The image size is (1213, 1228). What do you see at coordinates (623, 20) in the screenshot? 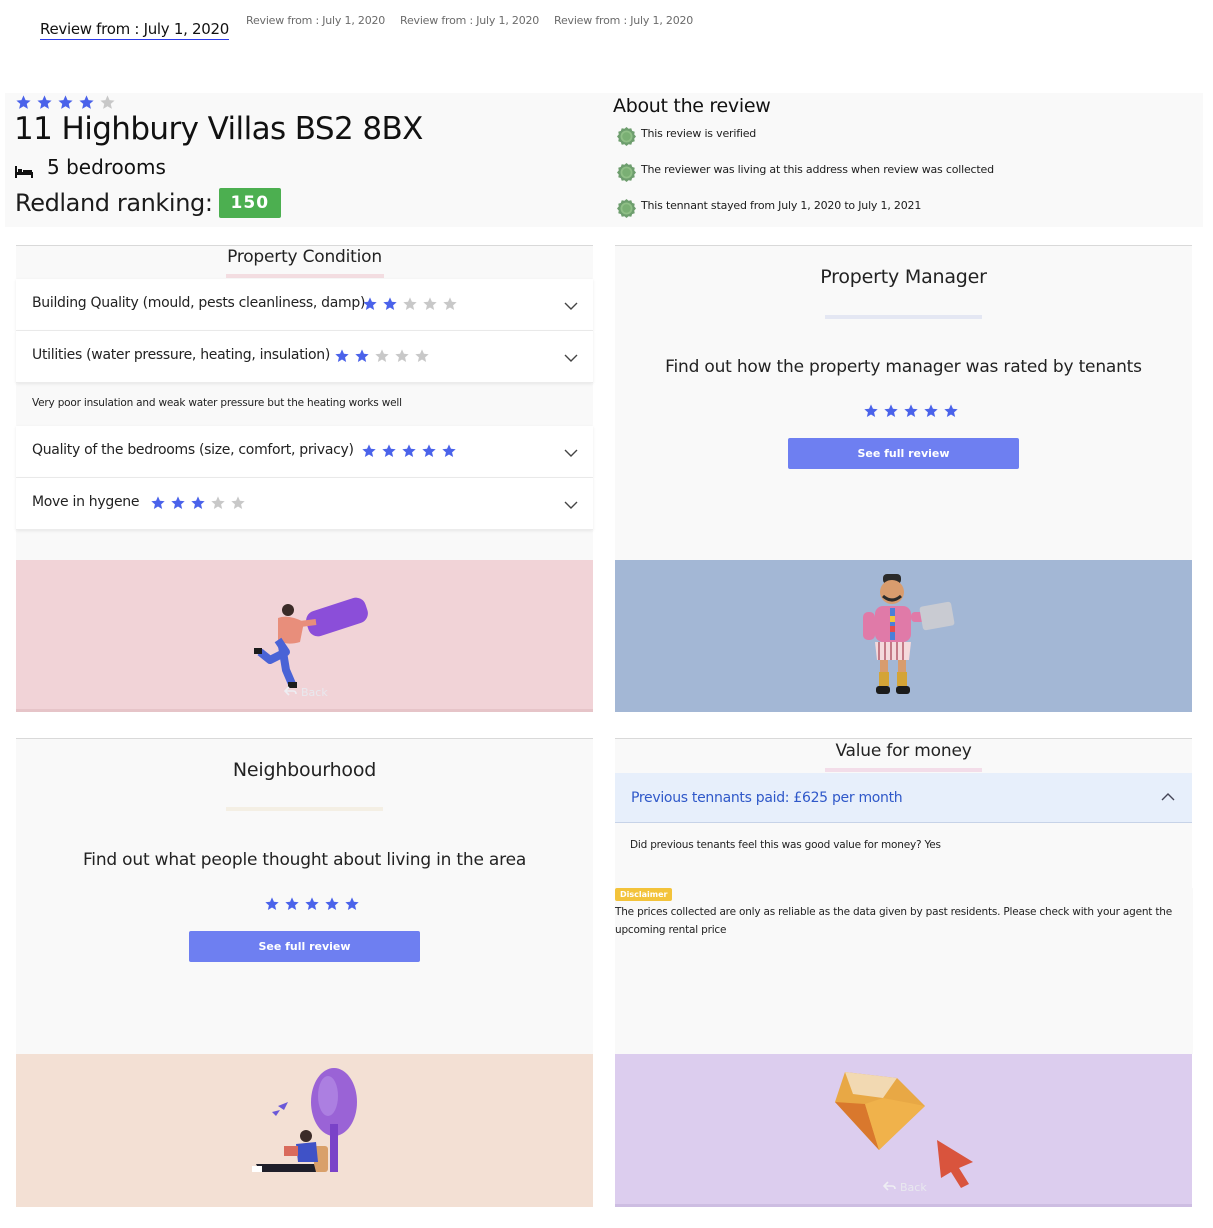
I see `tab-review-4: Review from : July 1, 2020` at bounding box center [623, 20].